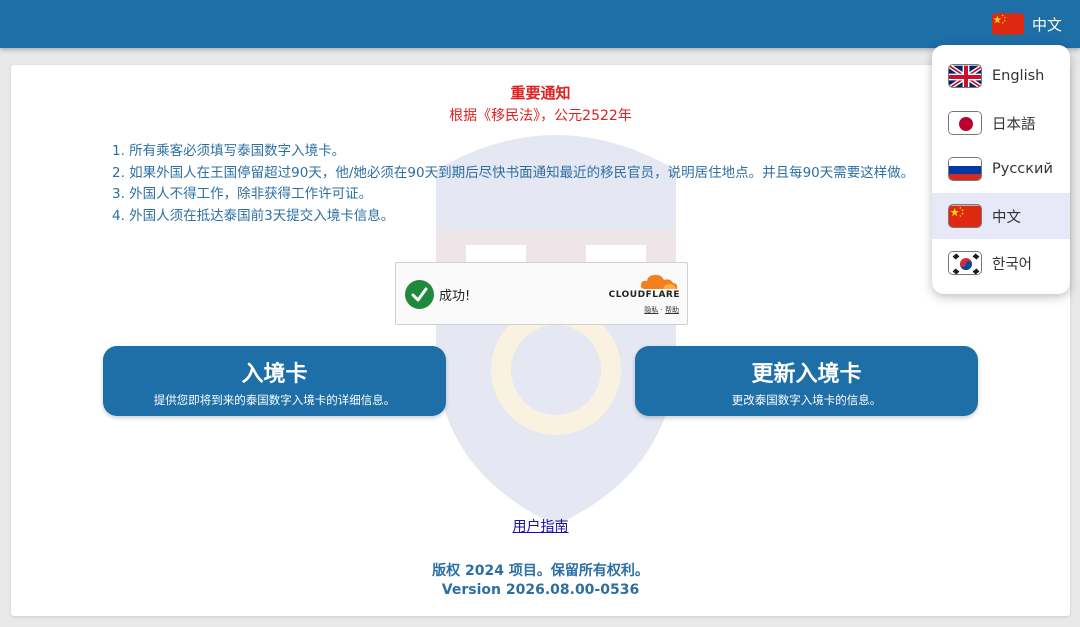  I want to click on captcha-links: 隐私 · 帮助, so click(661, 310).